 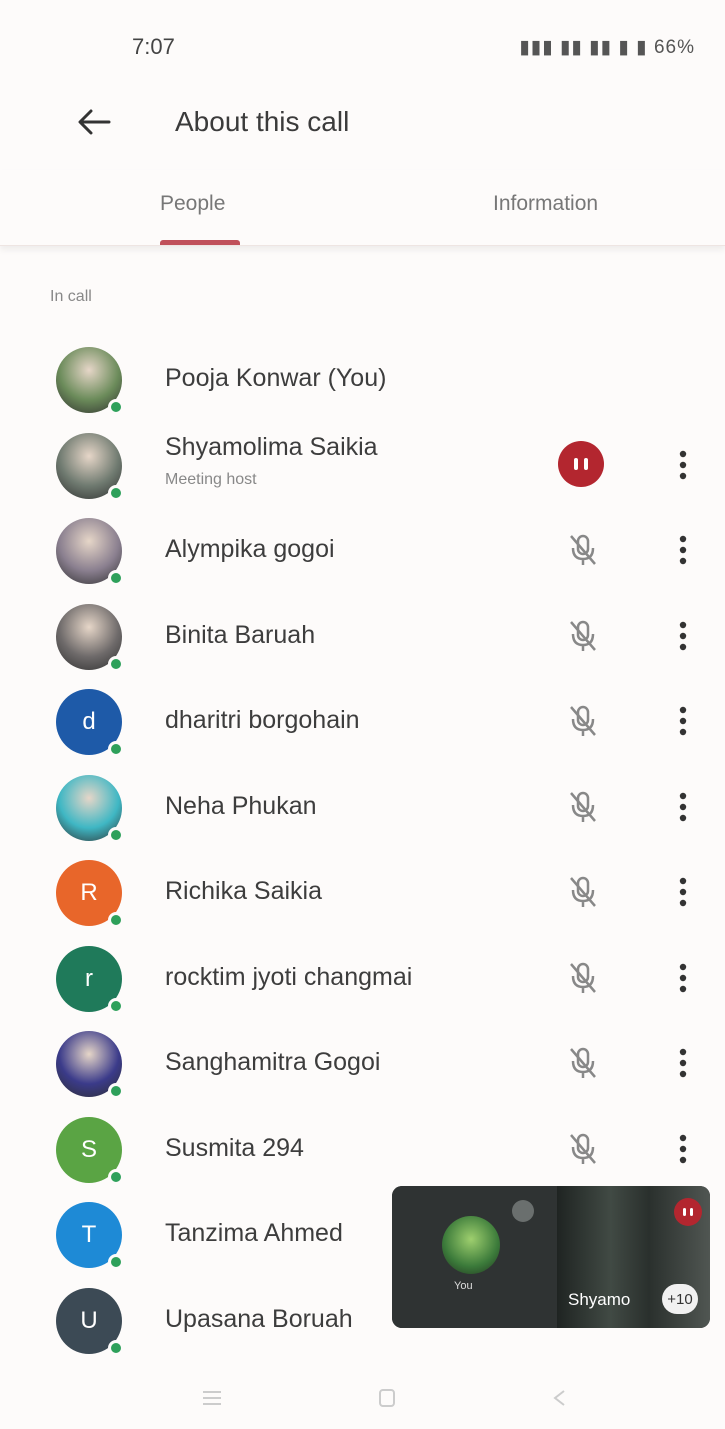 I want to click on avatar: R, so click(x=90, y=894).